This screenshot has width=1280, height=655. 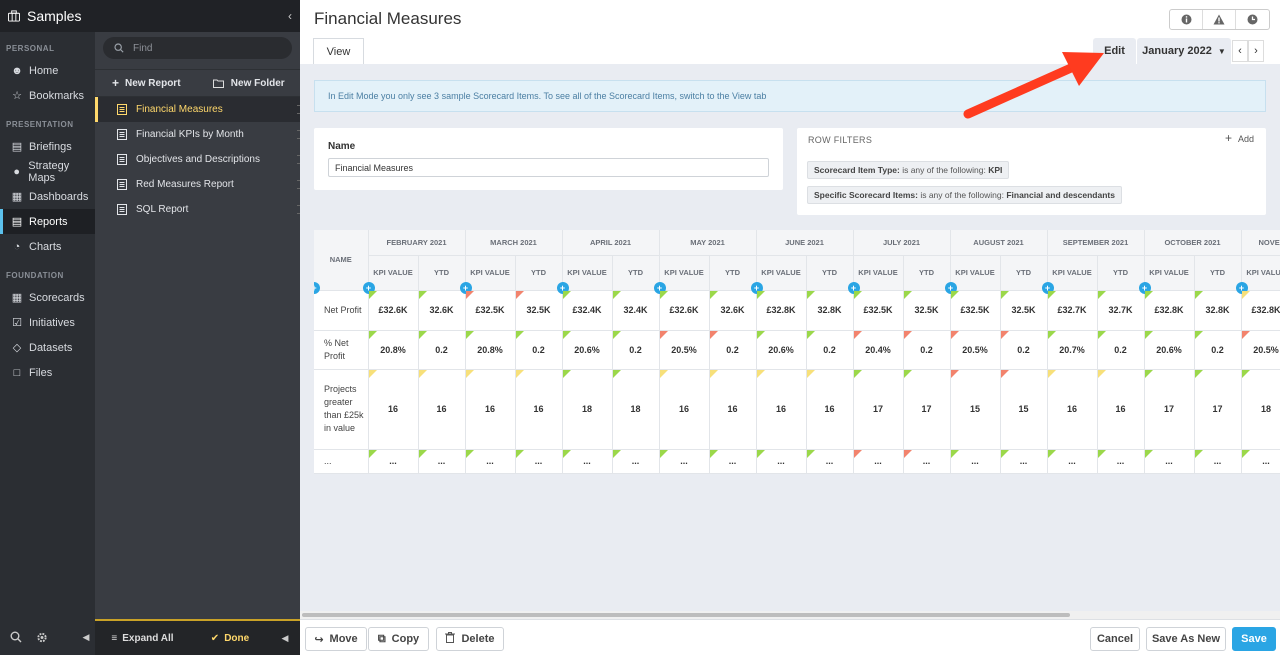 I want to click on tab-view: View, so click(x=338, y=51).